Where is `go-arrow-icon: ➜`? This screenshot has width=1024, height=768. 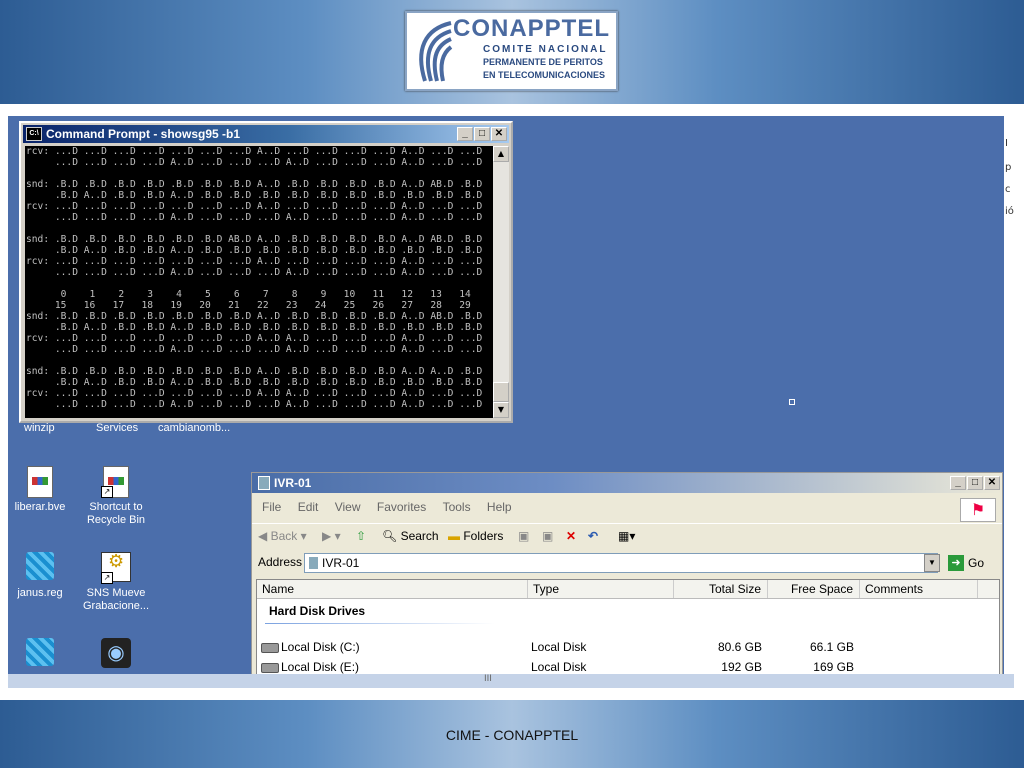
go-arrow-icon: ➜ is located at coordinates (956, 563).